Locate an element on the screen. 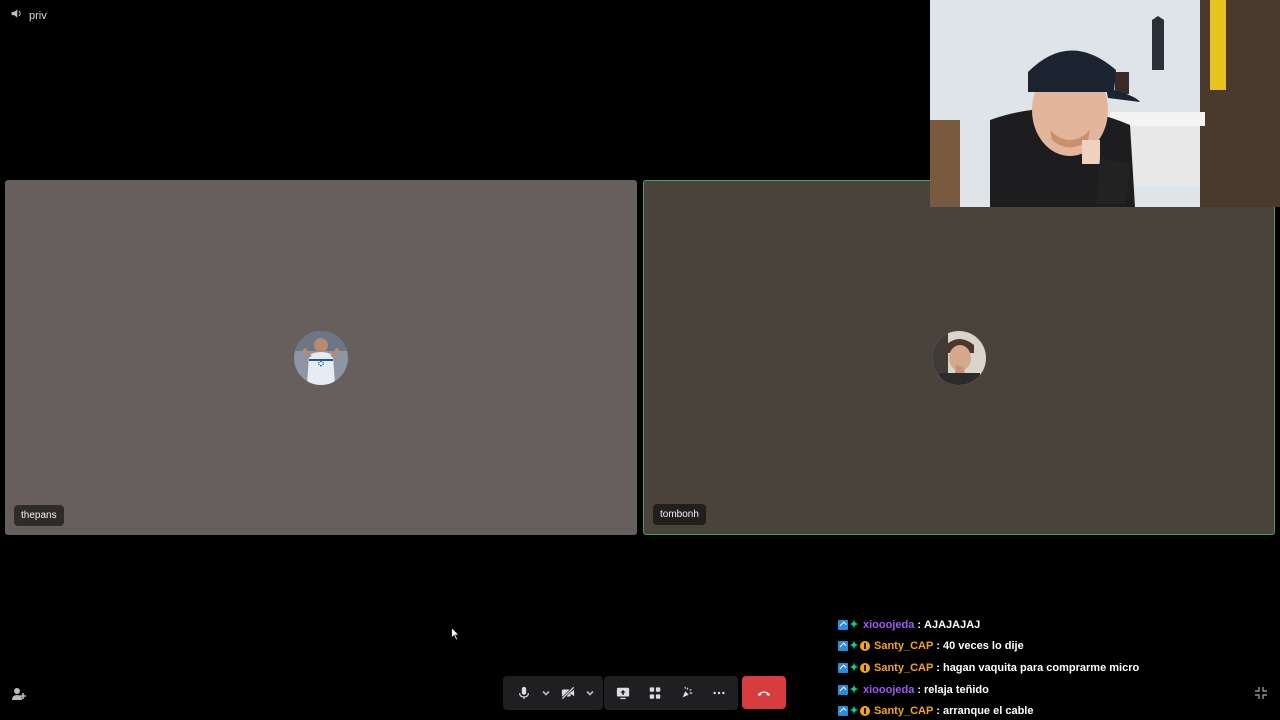  disconnect-button is located at coordinates (764, 692).